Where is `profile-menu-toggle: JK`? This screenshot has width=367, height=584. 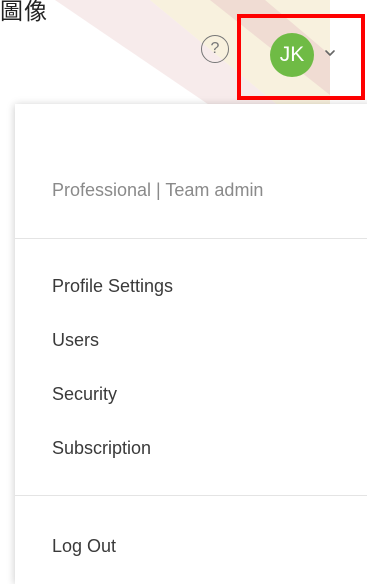 profile-menu-toggle: JK is located at coordinates (301, 57).